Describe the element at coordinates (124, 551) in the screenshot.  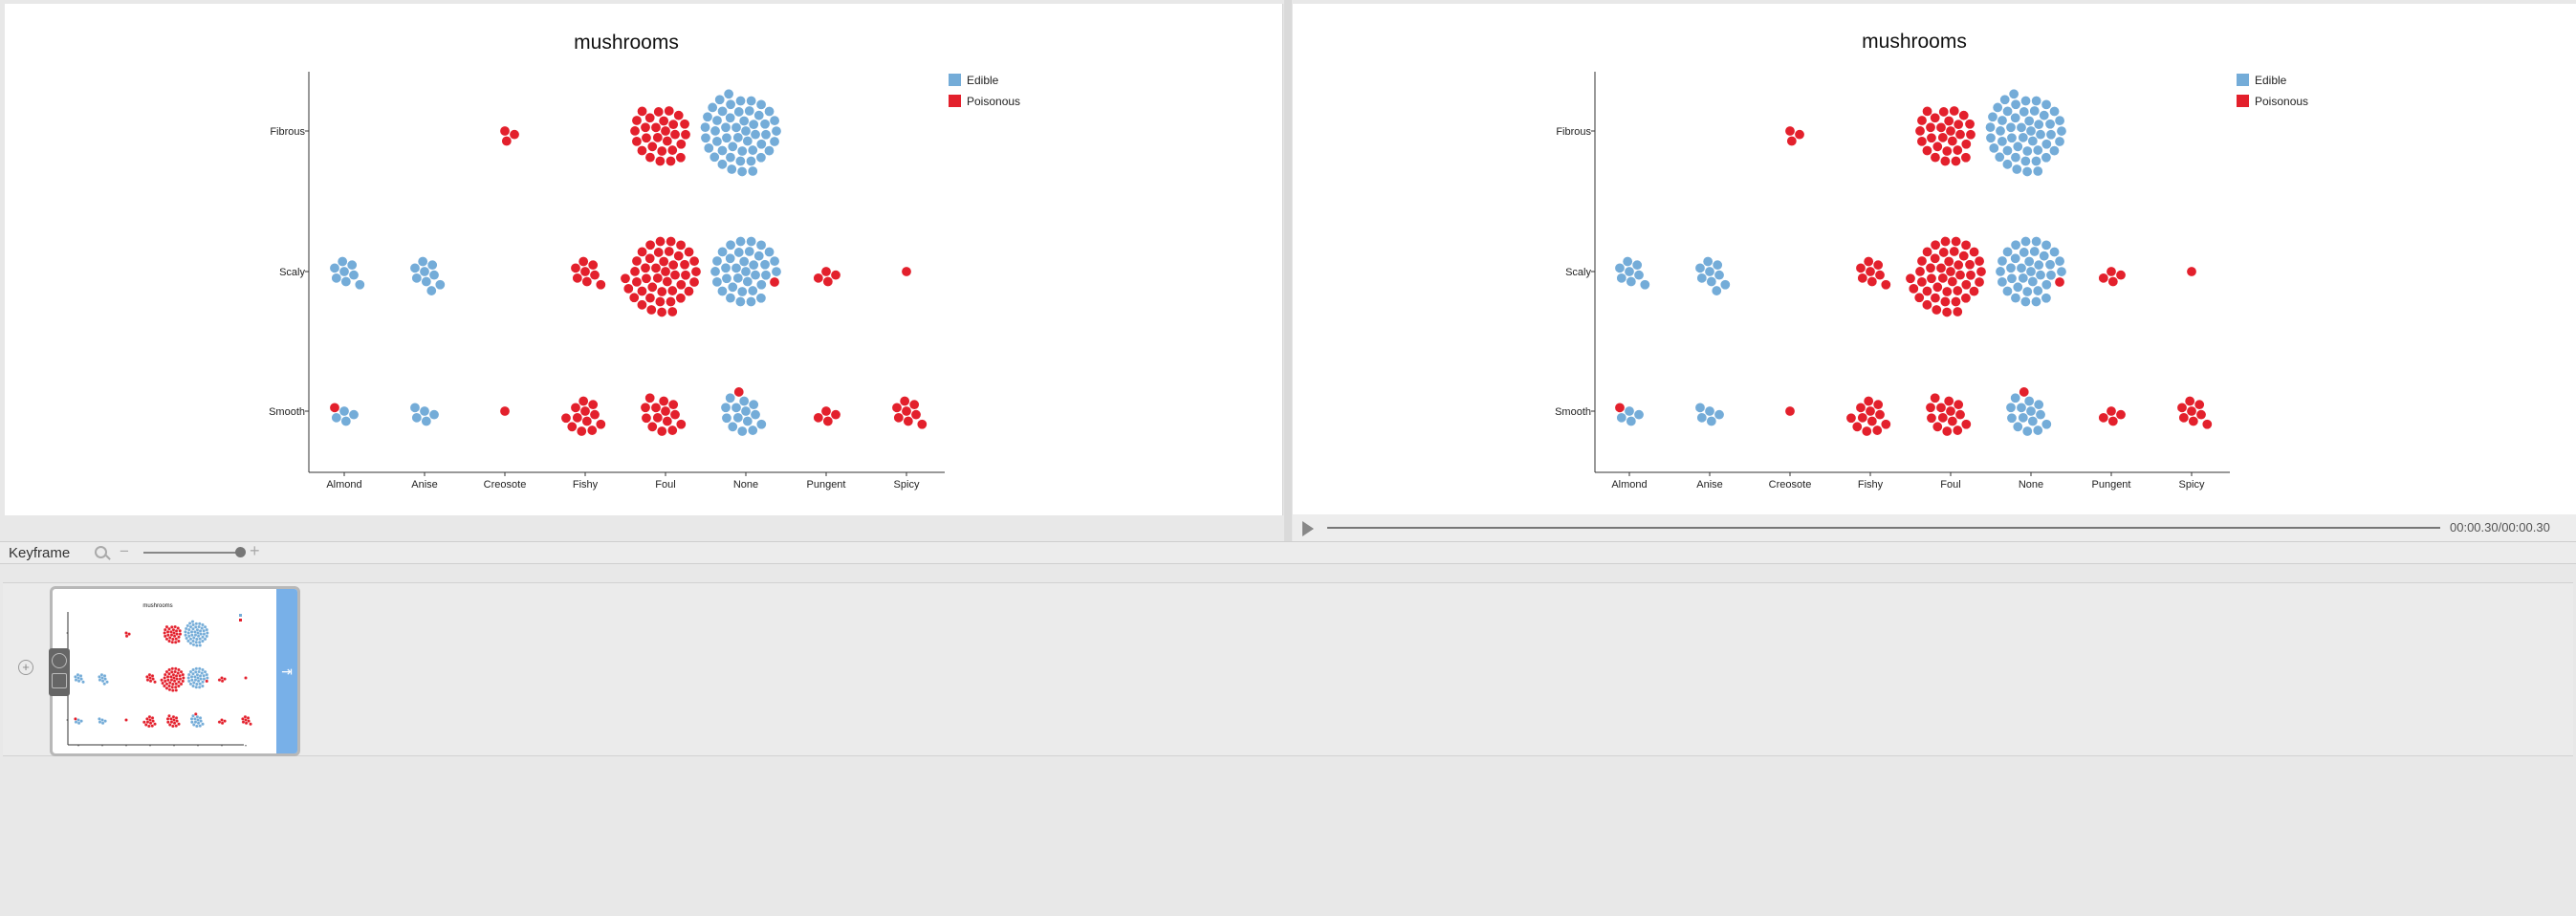
I see `zoom-out-button: −` at that location.